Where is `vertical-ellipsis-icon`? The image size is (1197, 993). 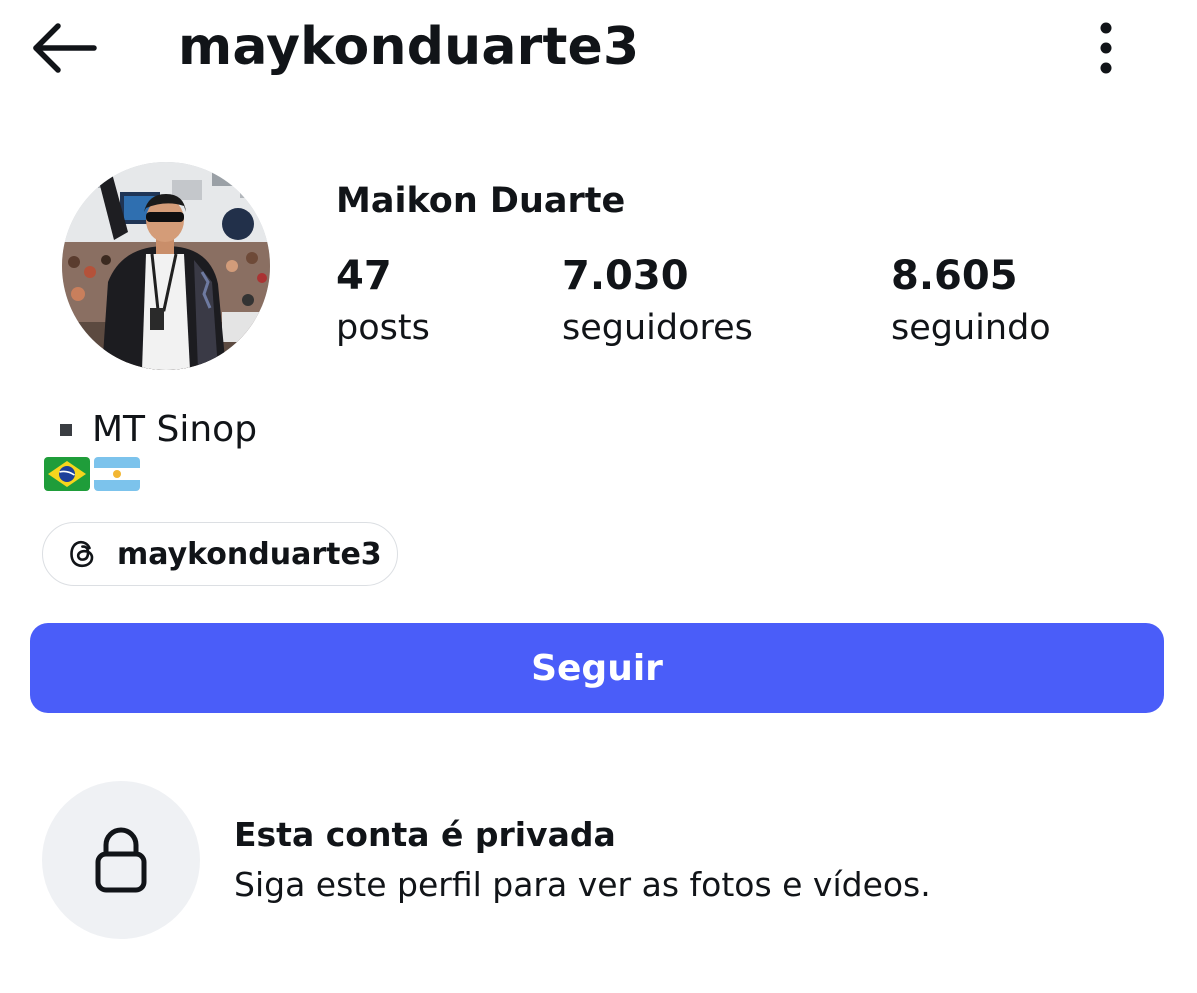
vertical-ellipsis-icon is located at coordinates (1106, 48).